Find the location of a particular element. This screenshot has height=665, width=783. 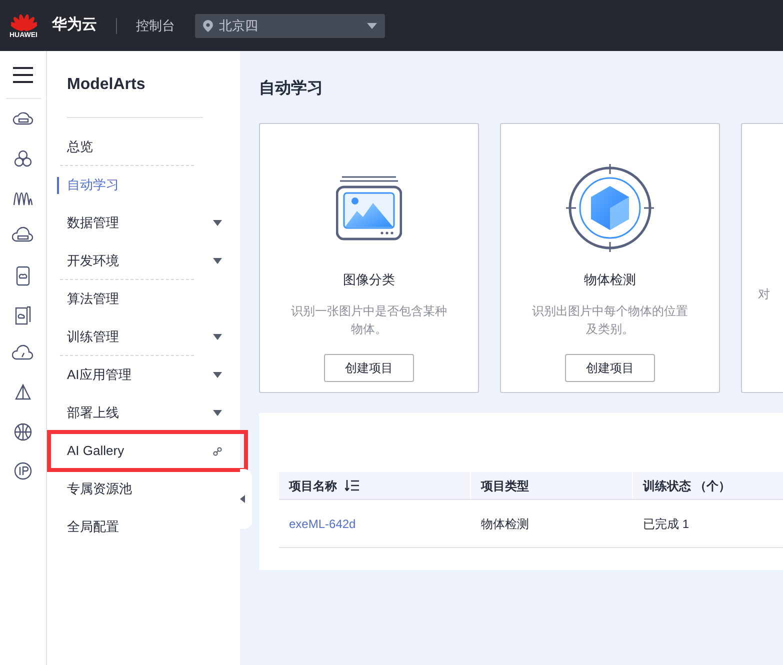

panel-title: ModelArts is located at coordinates (106, 85).